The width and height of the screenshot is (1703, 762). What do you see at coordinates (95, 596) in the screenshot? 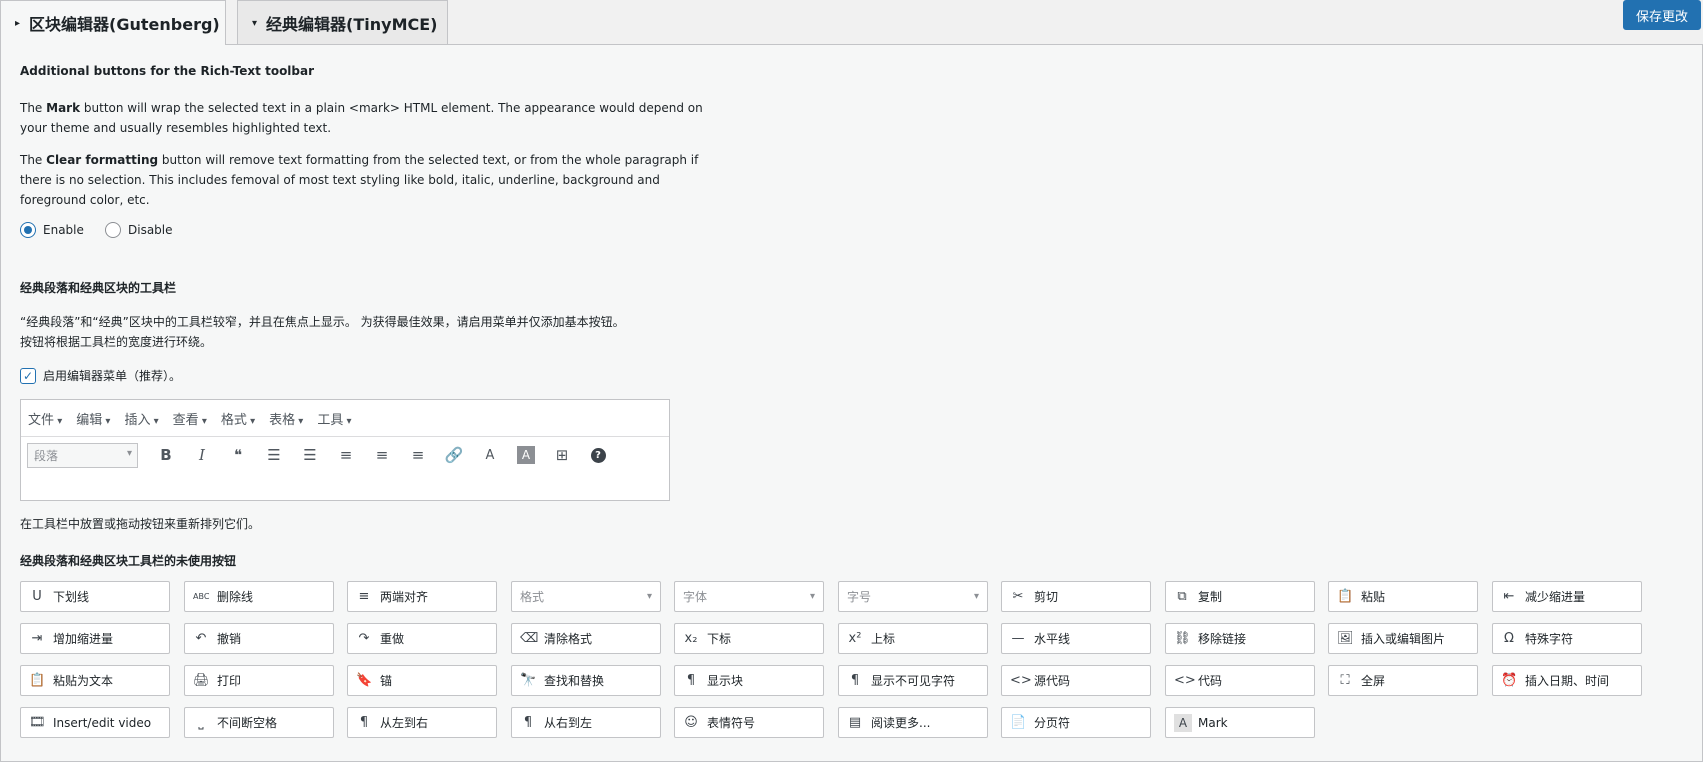
I see `toolbar-button: U 下划线` at bounding box center [95, 596].